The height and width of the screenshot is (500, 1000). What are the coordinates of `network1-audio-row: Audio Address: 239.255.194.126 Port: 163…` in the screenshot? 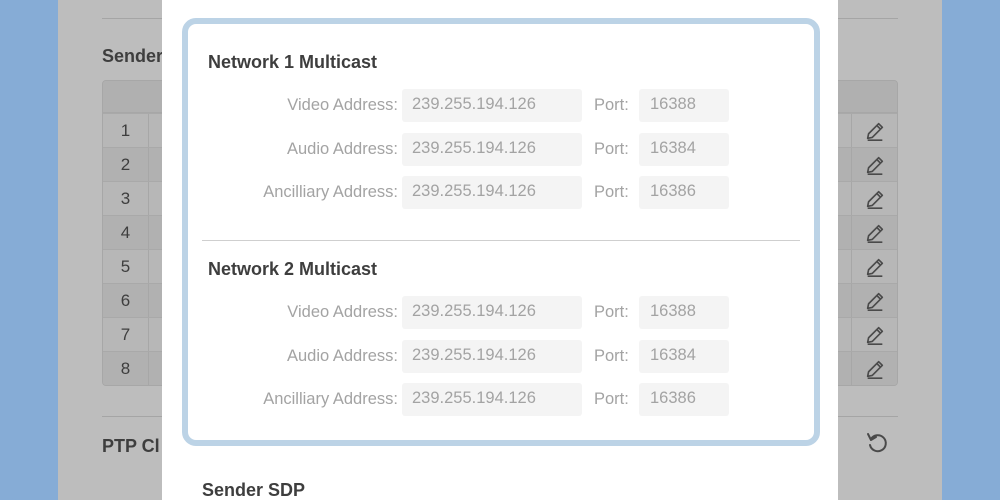 It's located at (506, 149).